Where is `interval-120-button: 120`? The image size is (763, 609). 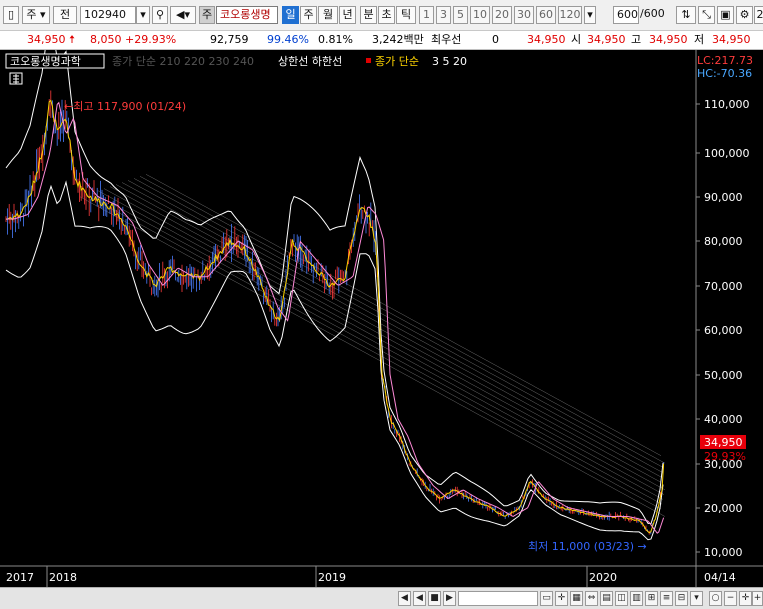
interval-120-button: 120 is located at coordinates (570, 15).